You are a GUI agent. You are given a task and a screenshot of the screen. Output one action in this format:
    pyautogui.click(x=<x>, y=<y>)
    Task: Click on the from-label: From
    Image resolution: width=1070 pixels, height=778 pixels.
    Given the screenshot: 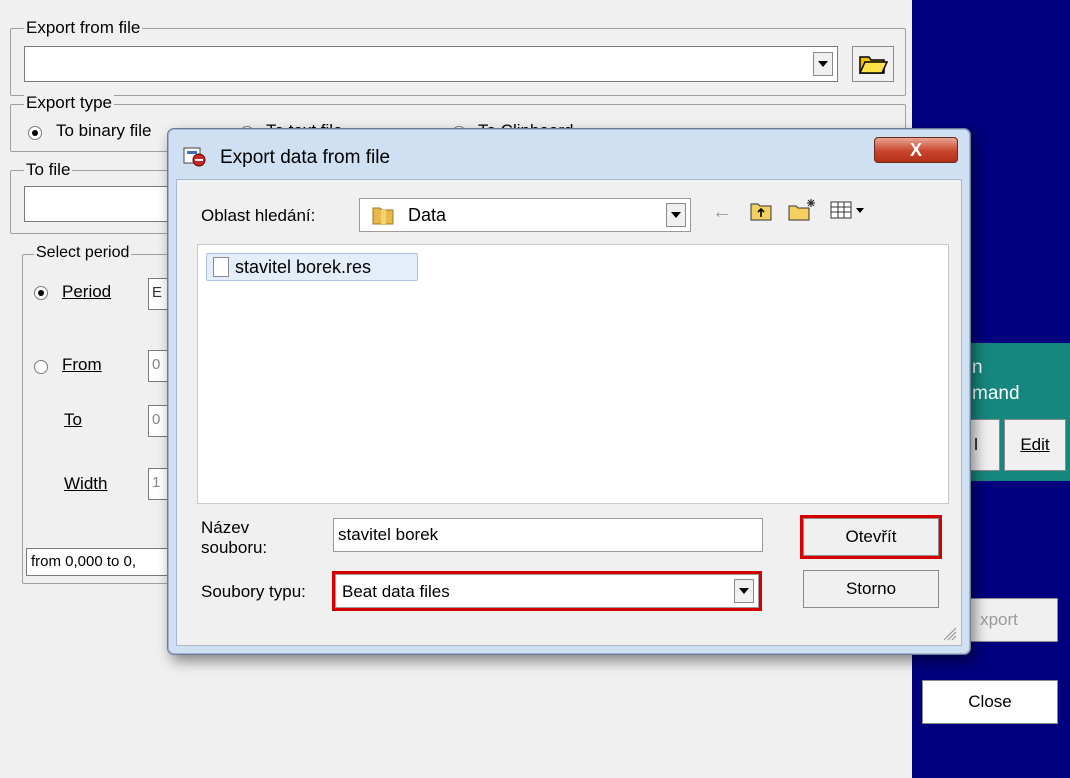 What is the action you would take?
    pyautogui.click(x=82, y=364)
    